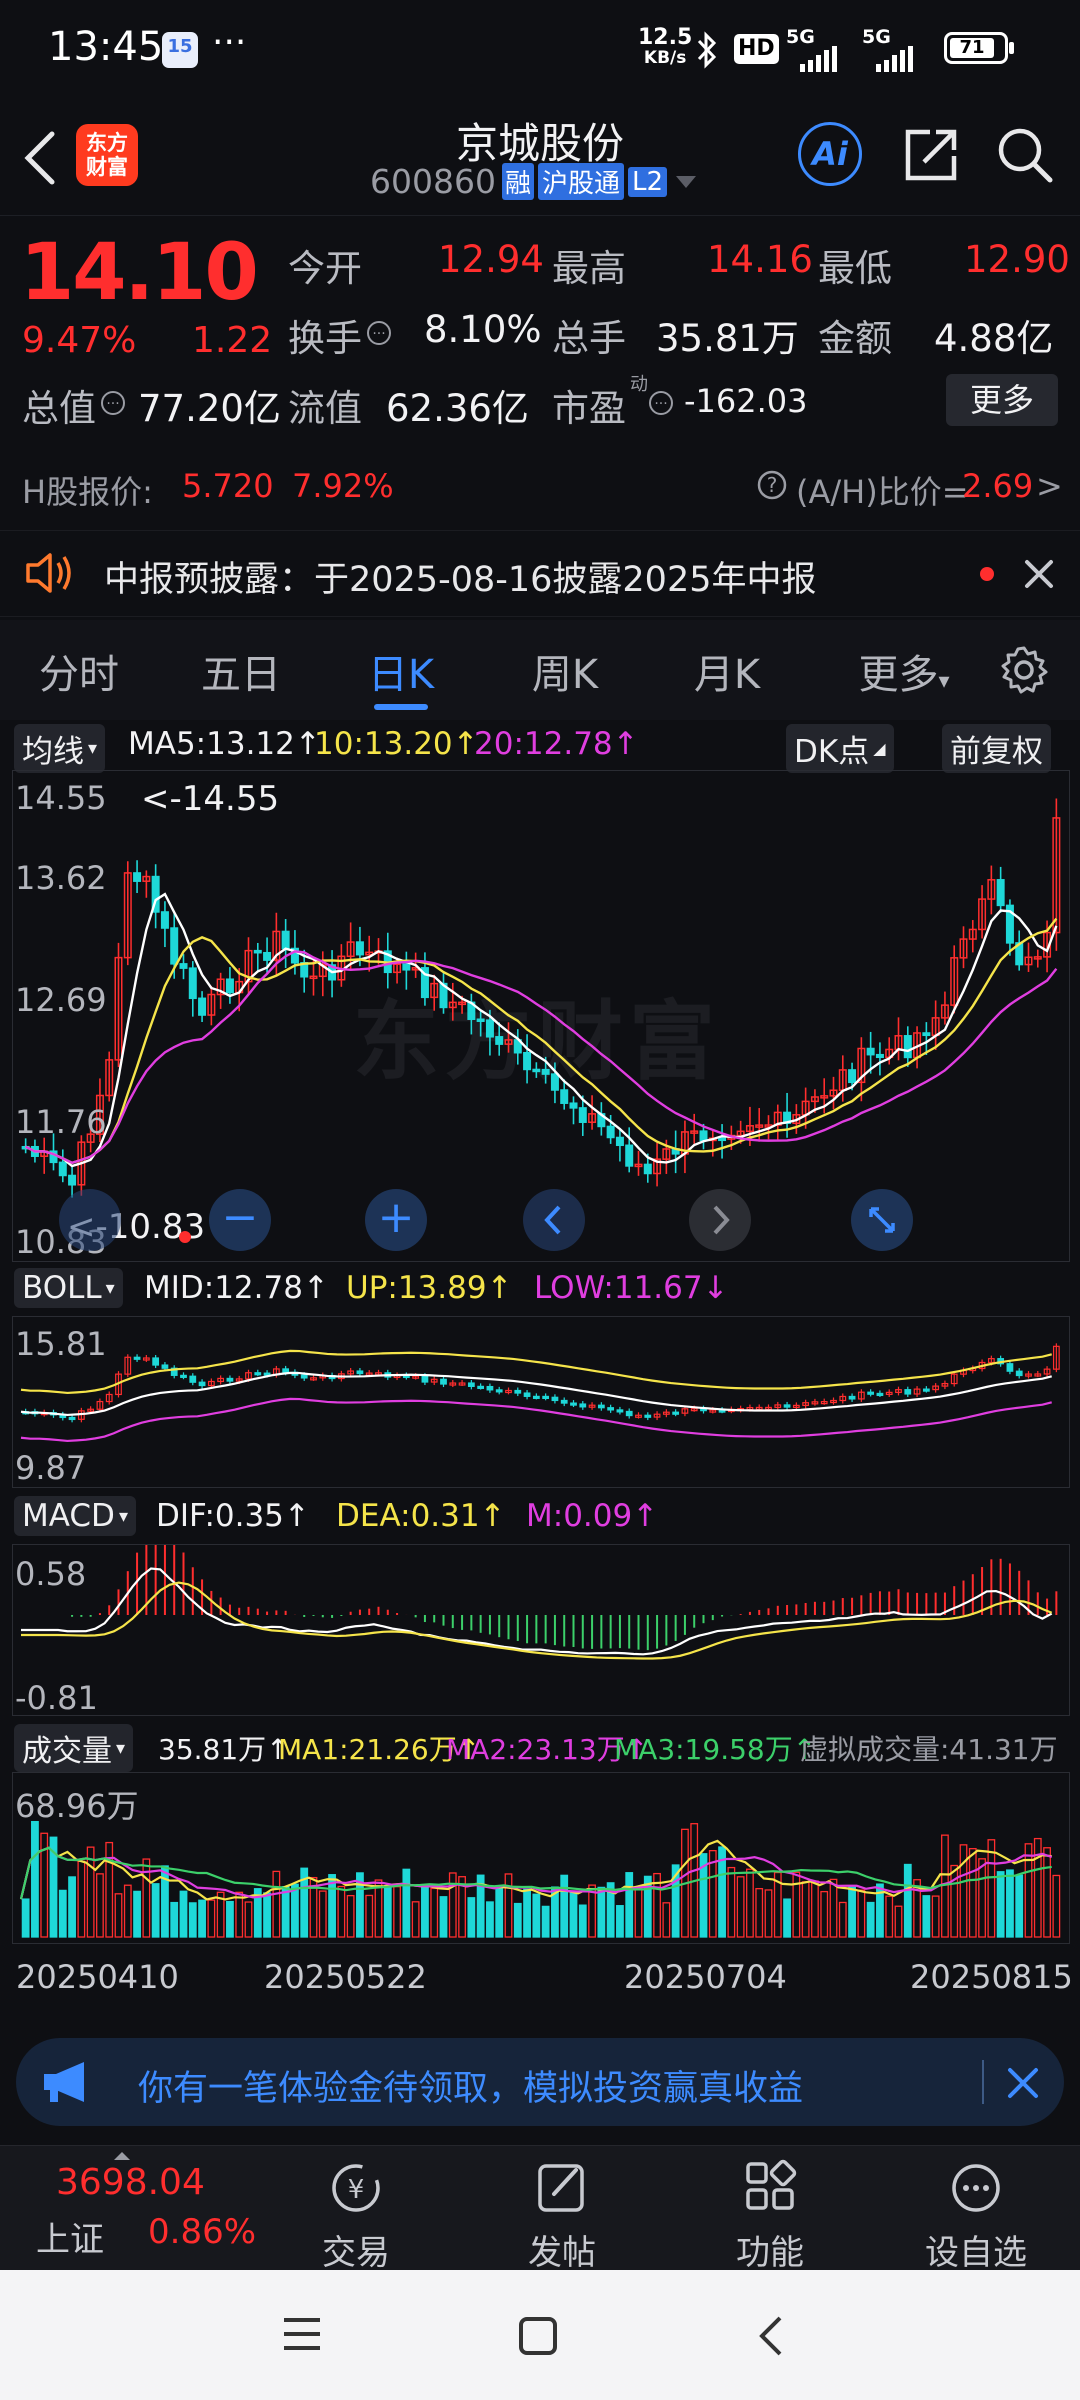  I want to click on search-icon, so click(1024, 154).